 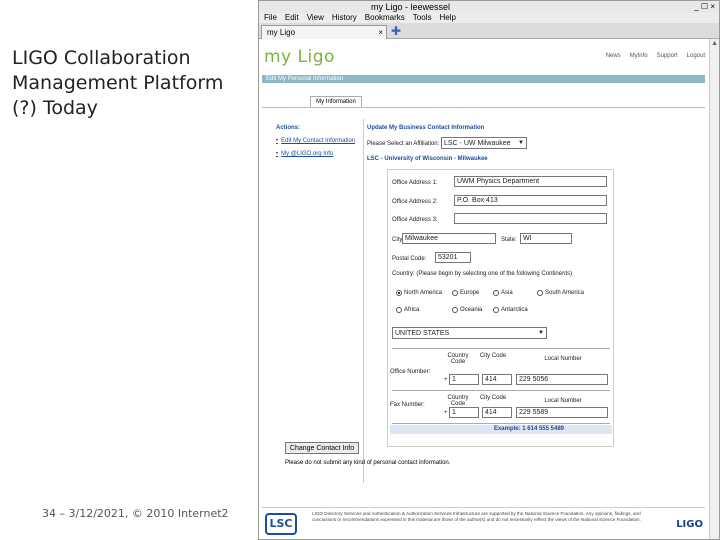 I want to click on action-edit-contact: • Edit My Contact Information, so click(x=316, y=141).